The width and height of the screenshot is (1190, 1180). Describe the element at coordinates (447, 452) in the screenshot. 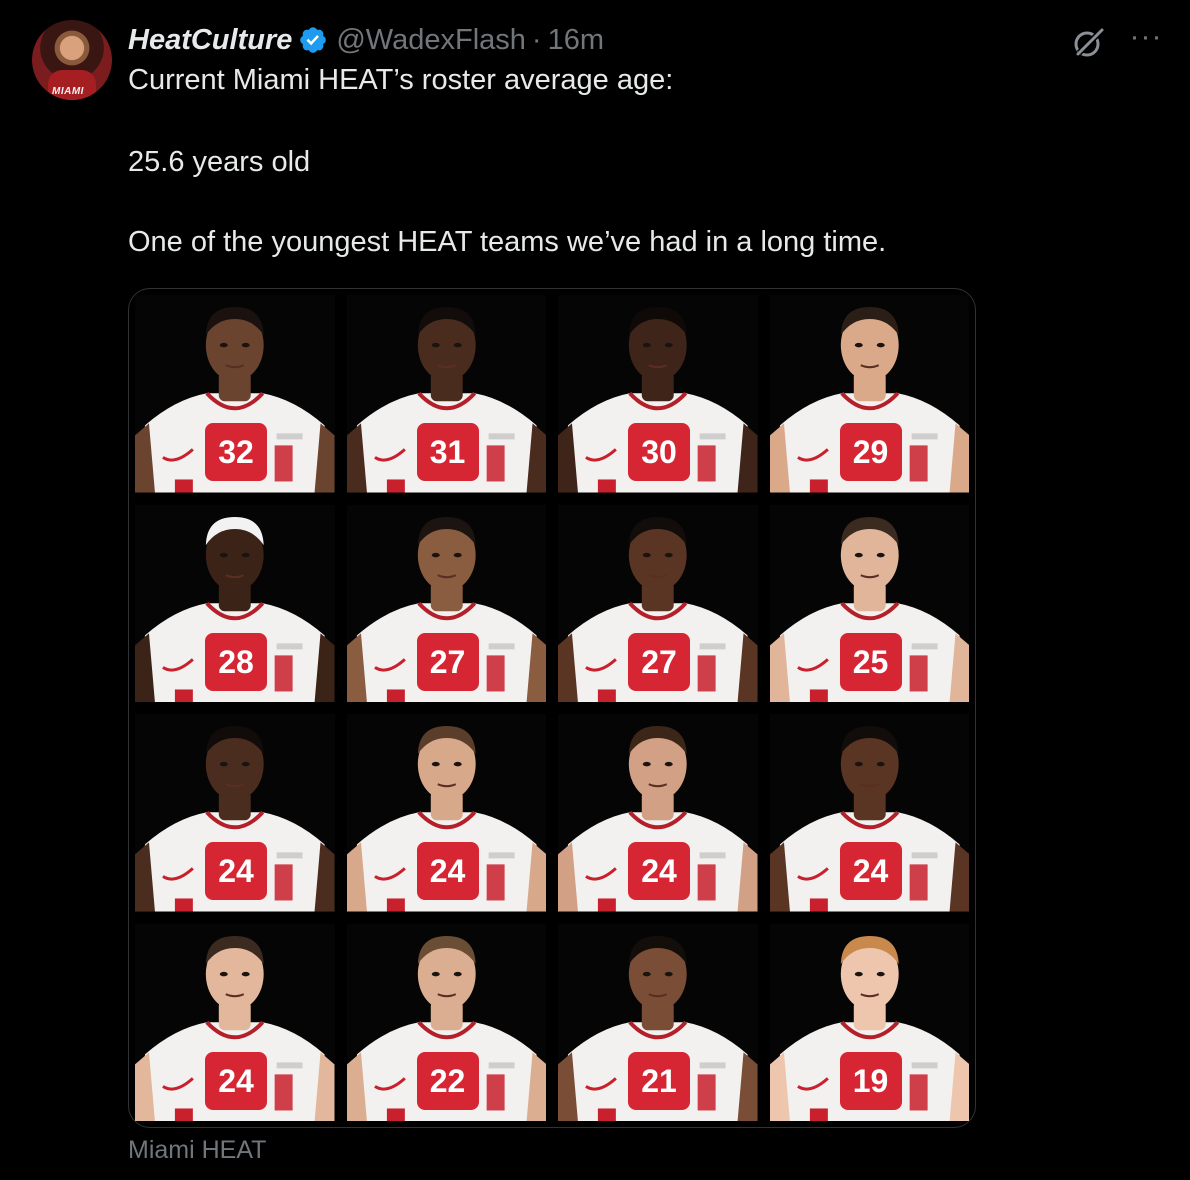

I see `player-age-badge: 31` at that location.